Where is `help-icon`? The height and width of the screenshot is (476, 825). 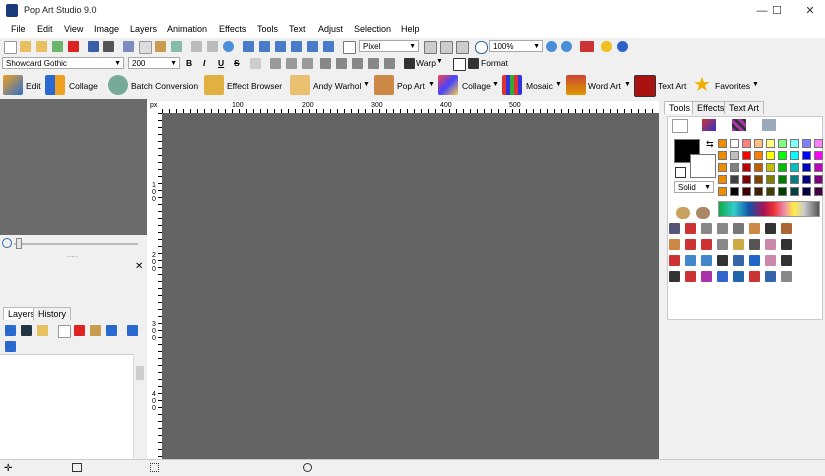
help-icon is located at coordinates (622, 46).